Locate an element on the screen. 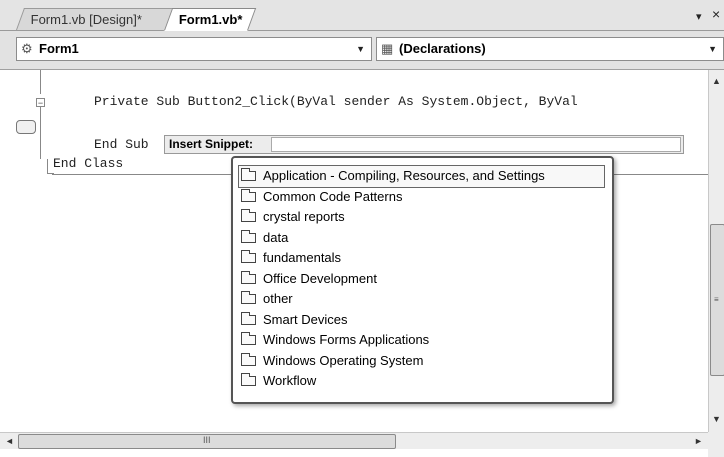 Image resolution: width=724 pixels, height=457 pixels. scrollbar-corner is located at coordinates (716, 444).